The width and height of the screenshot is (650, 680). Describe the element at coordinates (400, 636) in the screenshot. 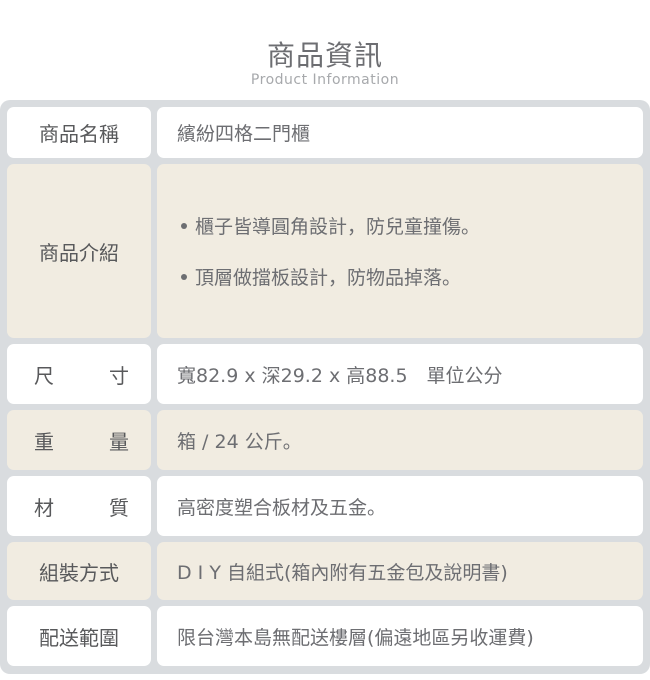

I see `row-value: 限台灣本島無配送樓層(偏遠地區另收運費)` at that location.